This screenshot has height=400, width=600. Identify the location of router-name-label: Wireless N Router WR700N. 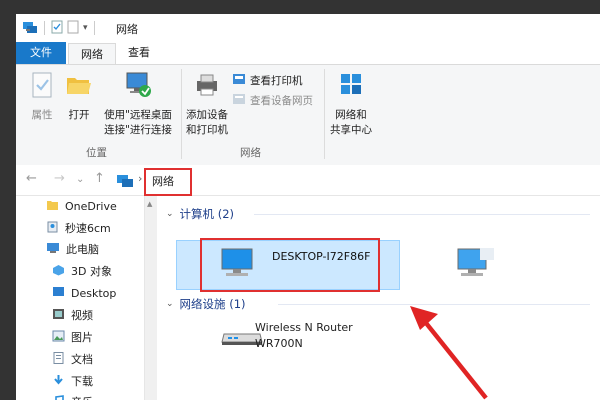
(304, 336).